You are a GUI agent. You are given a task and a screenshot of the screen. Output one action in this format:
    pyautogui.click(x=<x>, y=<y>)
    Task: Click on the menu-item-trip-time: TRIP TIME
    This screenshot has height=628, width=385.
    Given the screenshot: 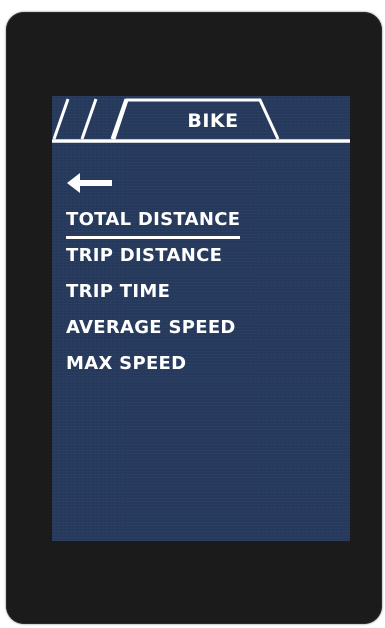 What is the action you would take?
    pyautogui.click(x=201, y=294)
    